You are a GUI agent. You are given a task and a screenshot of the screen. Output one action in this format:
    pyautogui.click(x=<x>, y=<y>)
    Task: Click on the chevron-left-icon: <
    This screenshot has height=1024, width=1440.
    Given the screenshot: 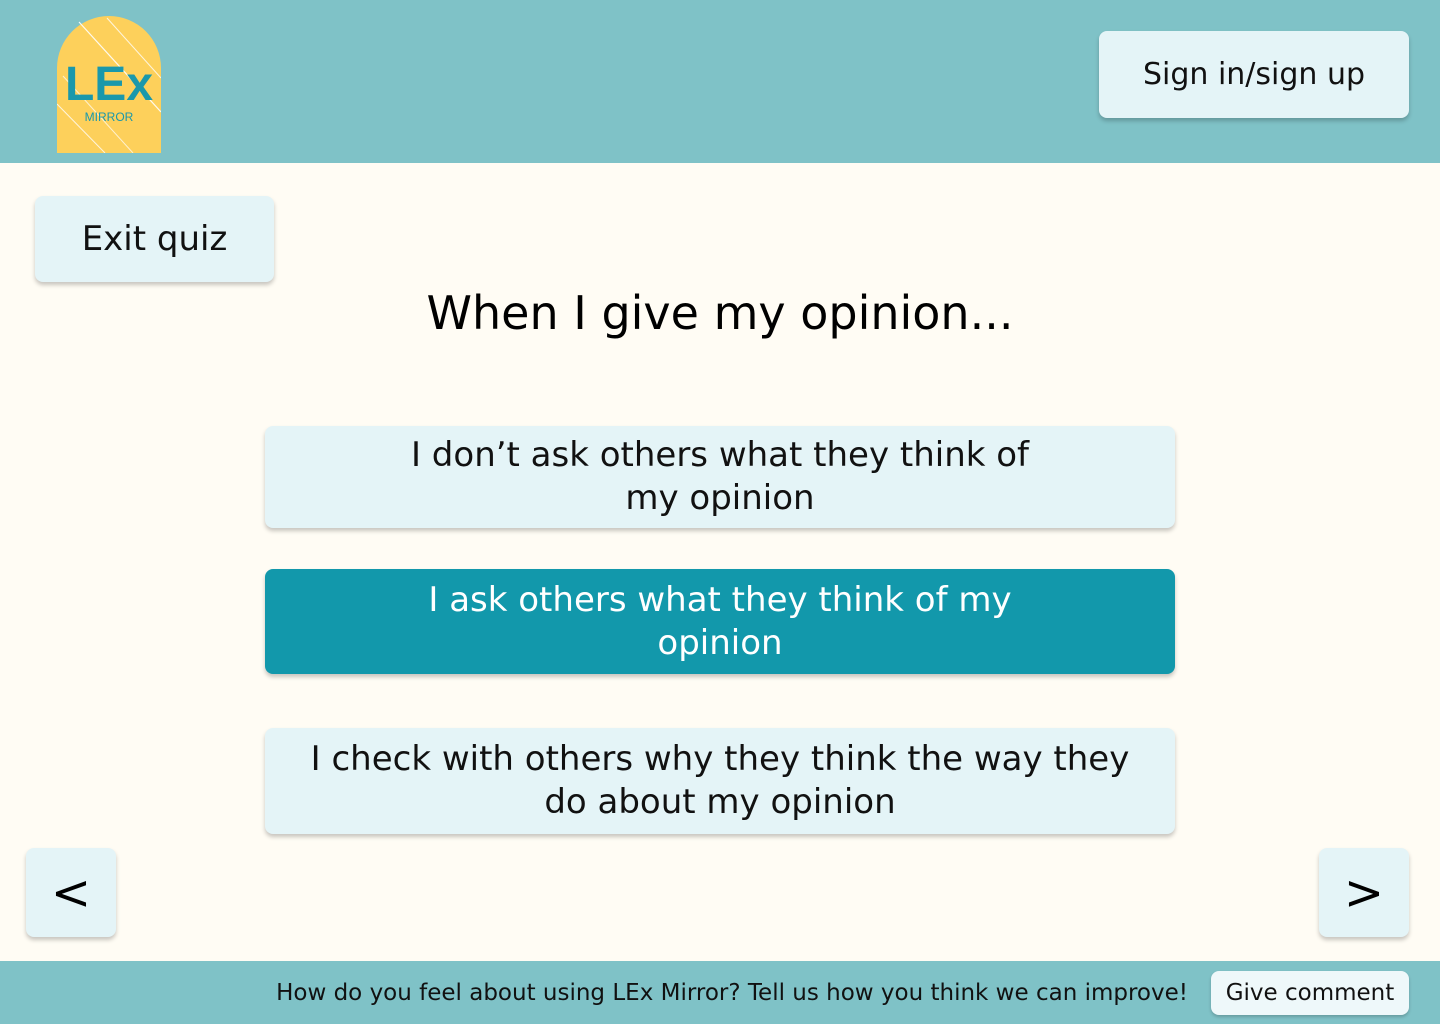 What is the action you would take?
    pyautogui.click(x=71, y=892)
    